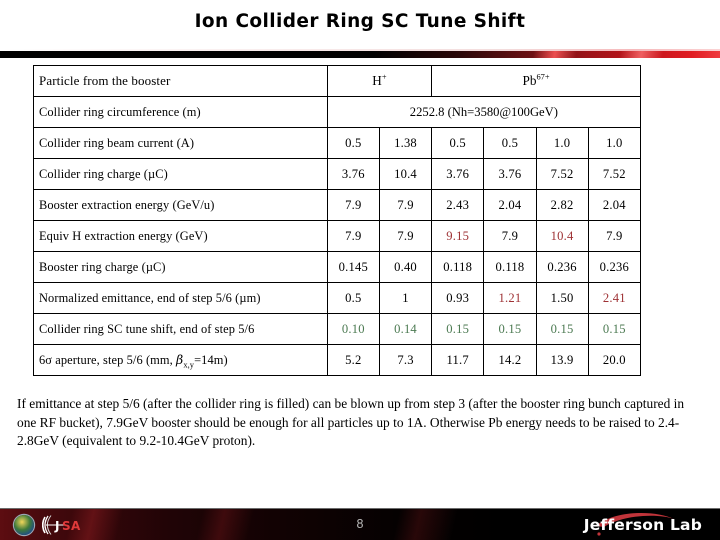  I want to click on row-label-beam-current: Collider ring beam current (A), so click(180, 143).